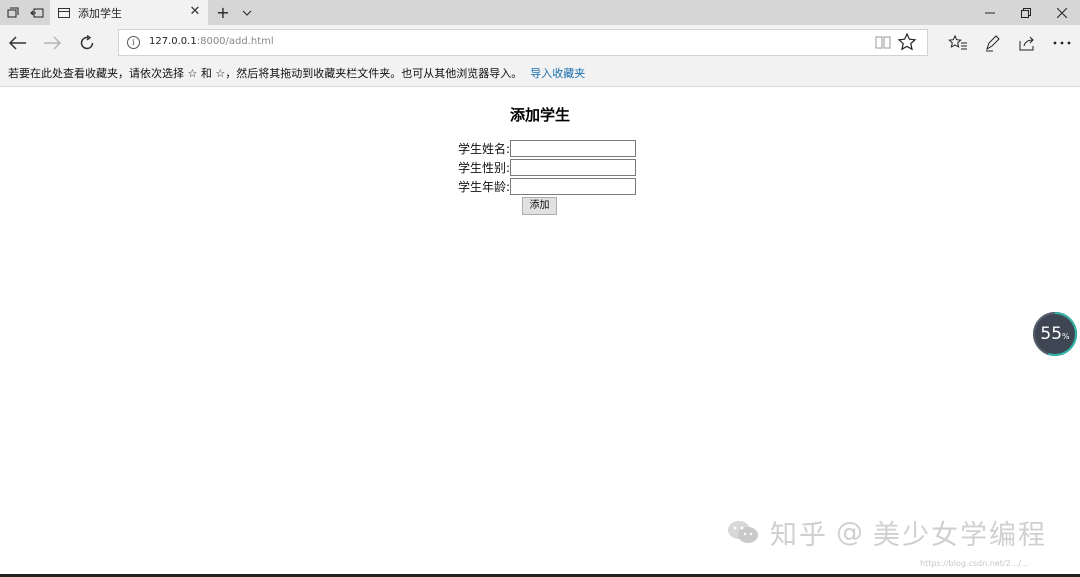 This screenshot has height=577, width=1080. What do you see at coordinates (18, 43) in the screenshot?
I see `back-icon` at bounding box center [18, 43].